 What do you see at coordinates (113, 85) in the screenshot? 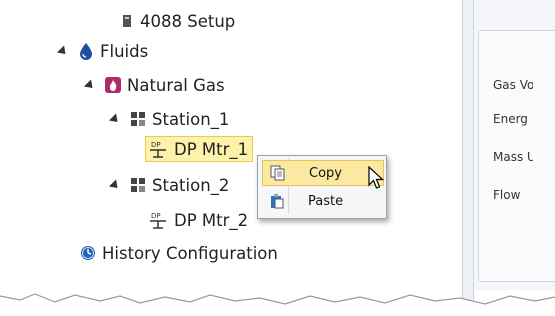
I see `gas-flame-icon` at bounding box center [113, 85].